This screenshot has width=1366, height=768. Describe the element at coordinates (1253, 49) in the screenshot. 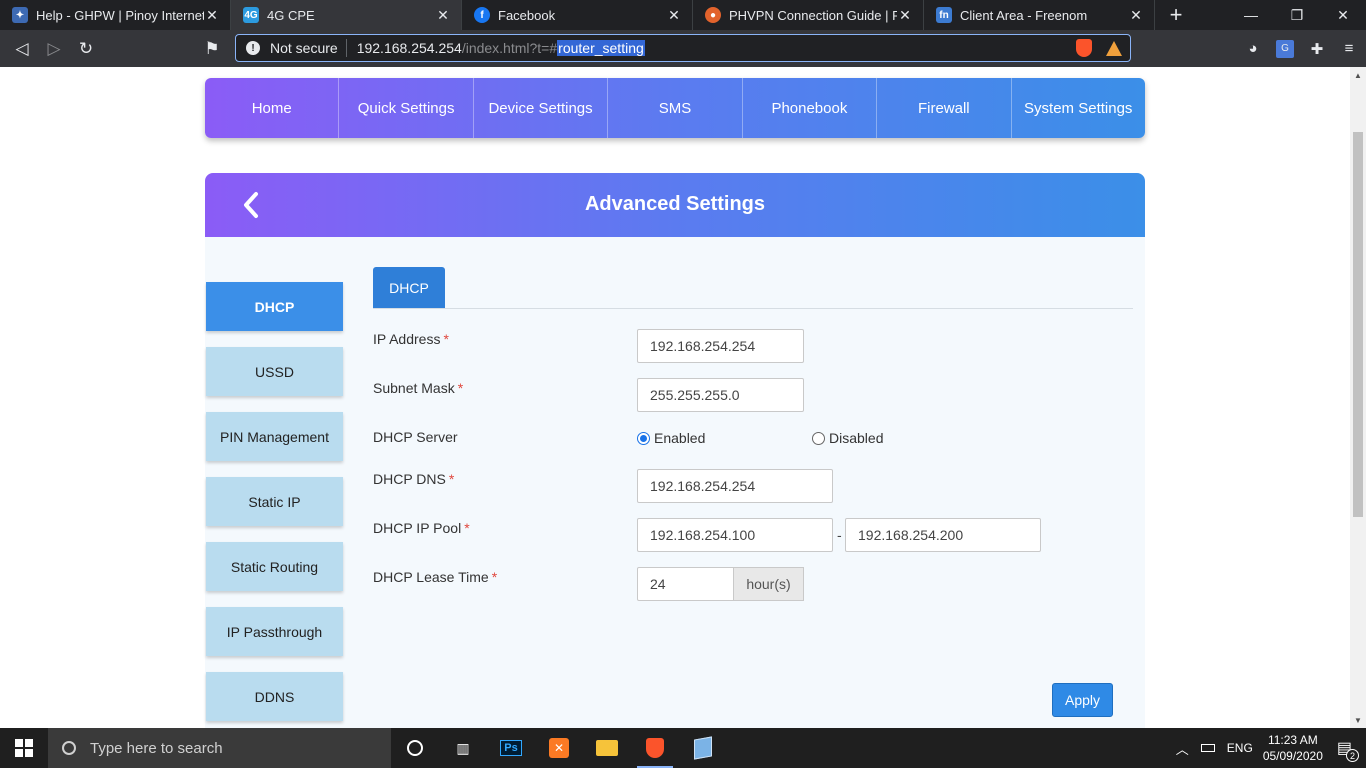

I see `extension-icon: ◕` at that location.